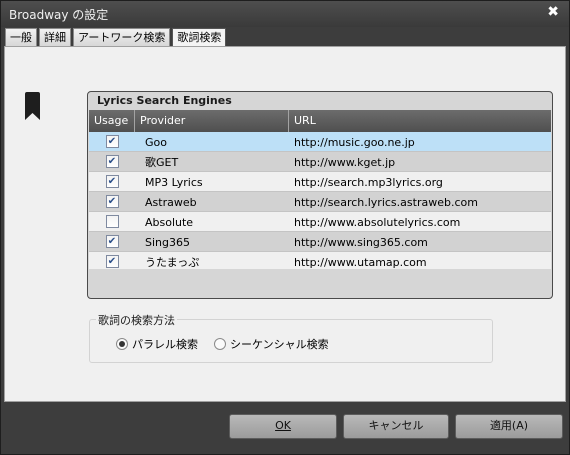 The width and height of the screenshot is (570, 455). I want to click on tab-lyrics-search: 歌詞検索, so click(199, 37).